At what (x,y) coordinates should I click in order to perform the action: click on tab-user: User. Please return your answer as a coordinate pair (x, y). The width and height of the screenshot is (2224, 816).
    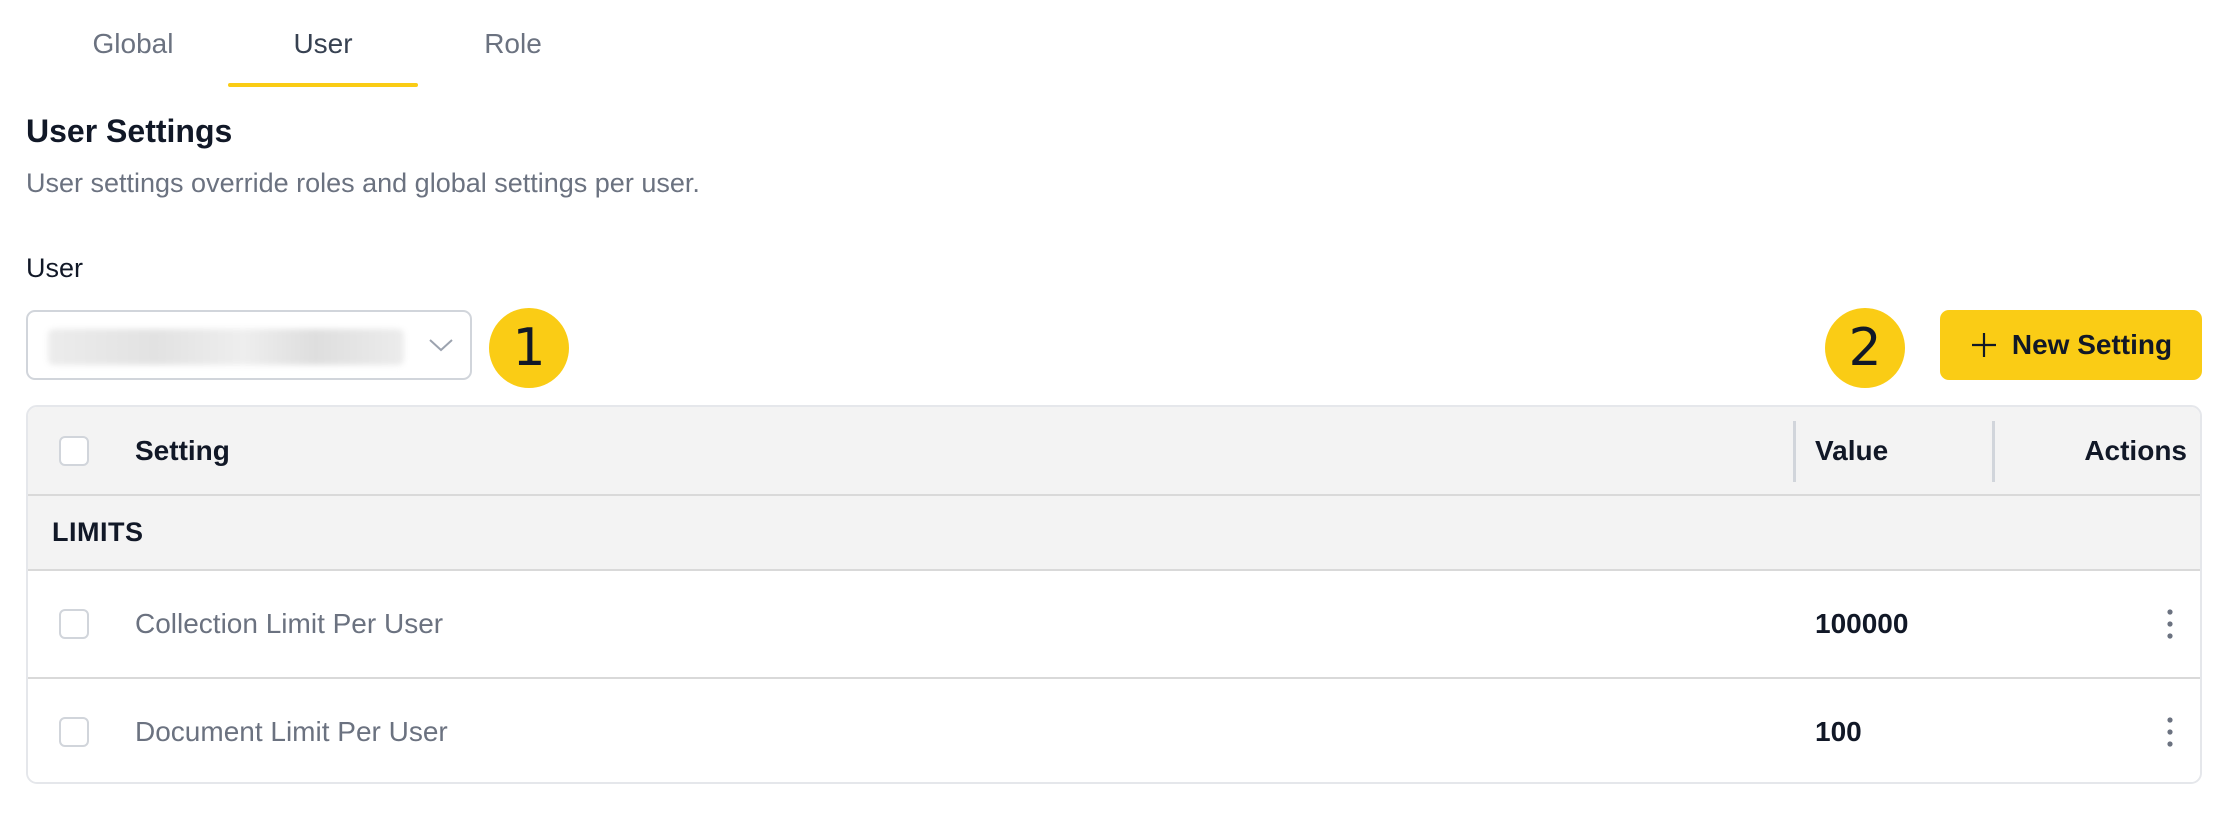
    Looking at the image, I should click on (323, 43).